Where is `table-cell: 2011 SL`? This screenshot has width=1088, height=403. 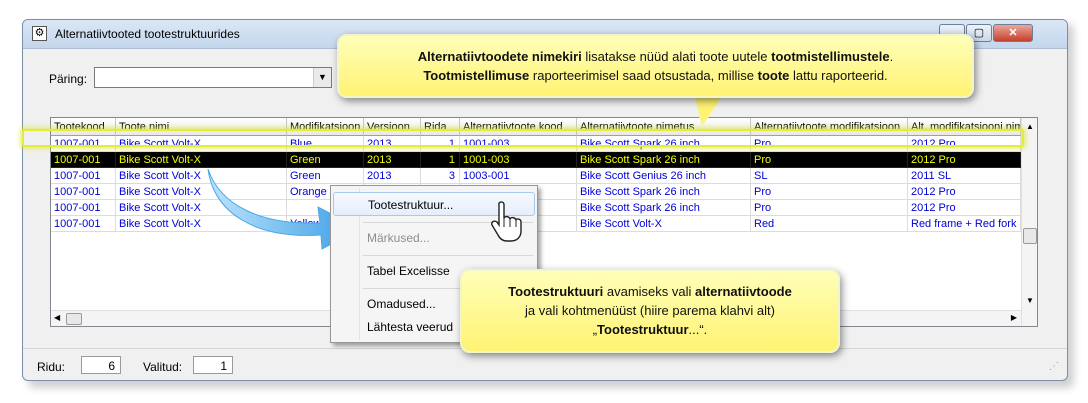 table-cell: 2011 SL is located at coordinates (964, 176).